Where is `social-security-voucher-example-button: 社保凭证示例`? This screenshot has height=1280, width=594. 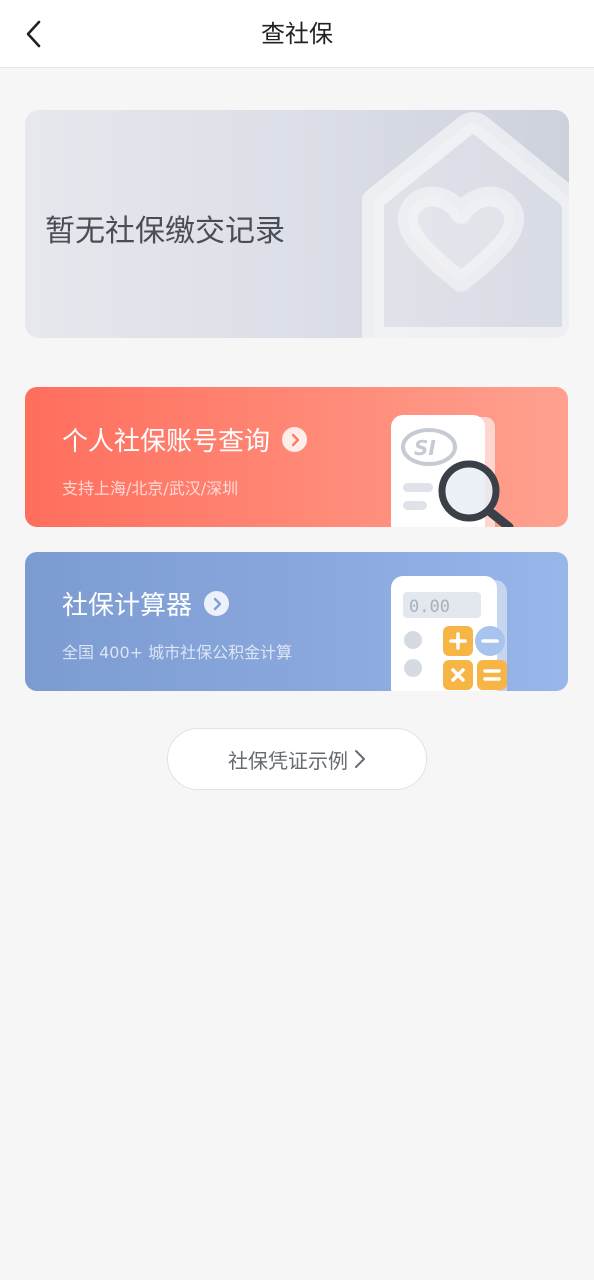 social-security-voucher-example-button: 社保凭证示例 is located at coordinates (297, 759).